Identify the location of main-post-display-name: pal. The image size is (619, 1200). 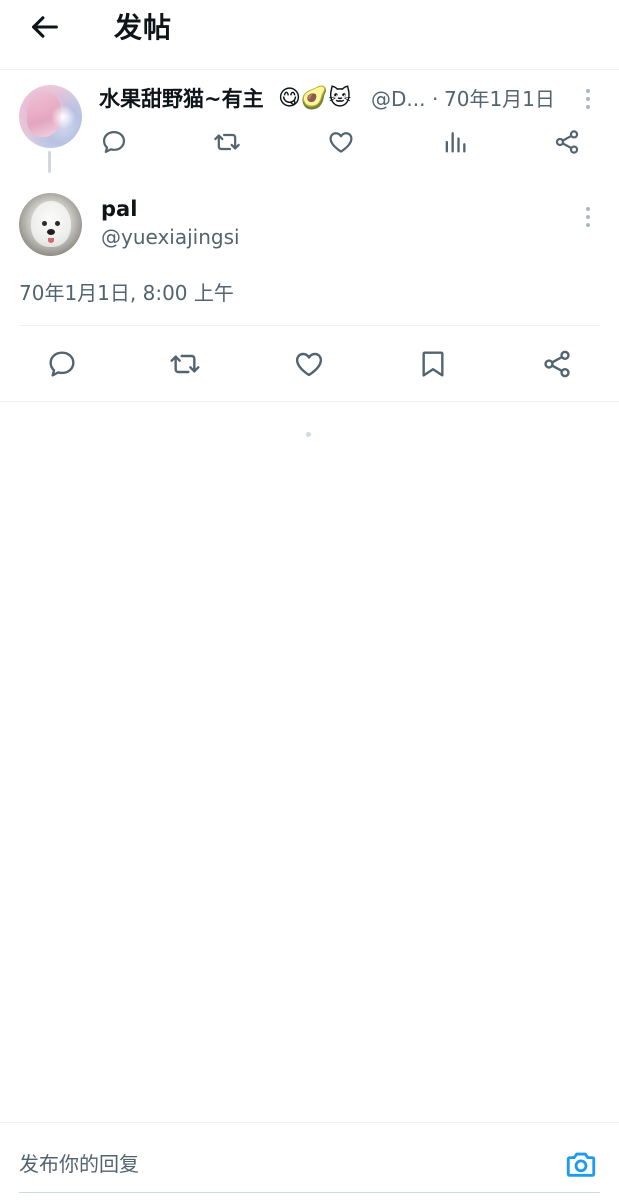
(119, 209).